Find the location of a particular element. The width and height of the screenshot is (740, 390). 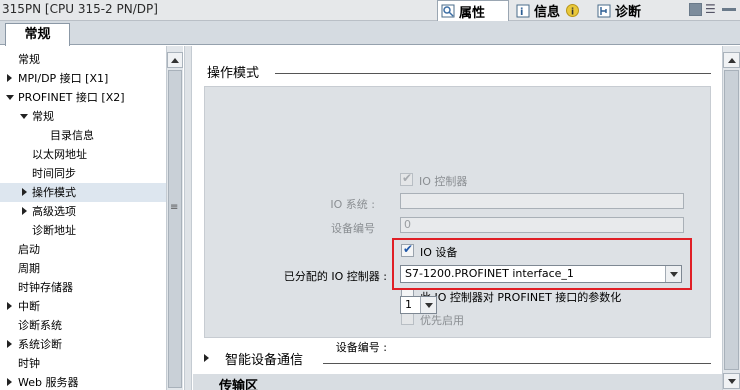

tree-item-diag-address: 诊断地址 is located at coordinates (83, 230).